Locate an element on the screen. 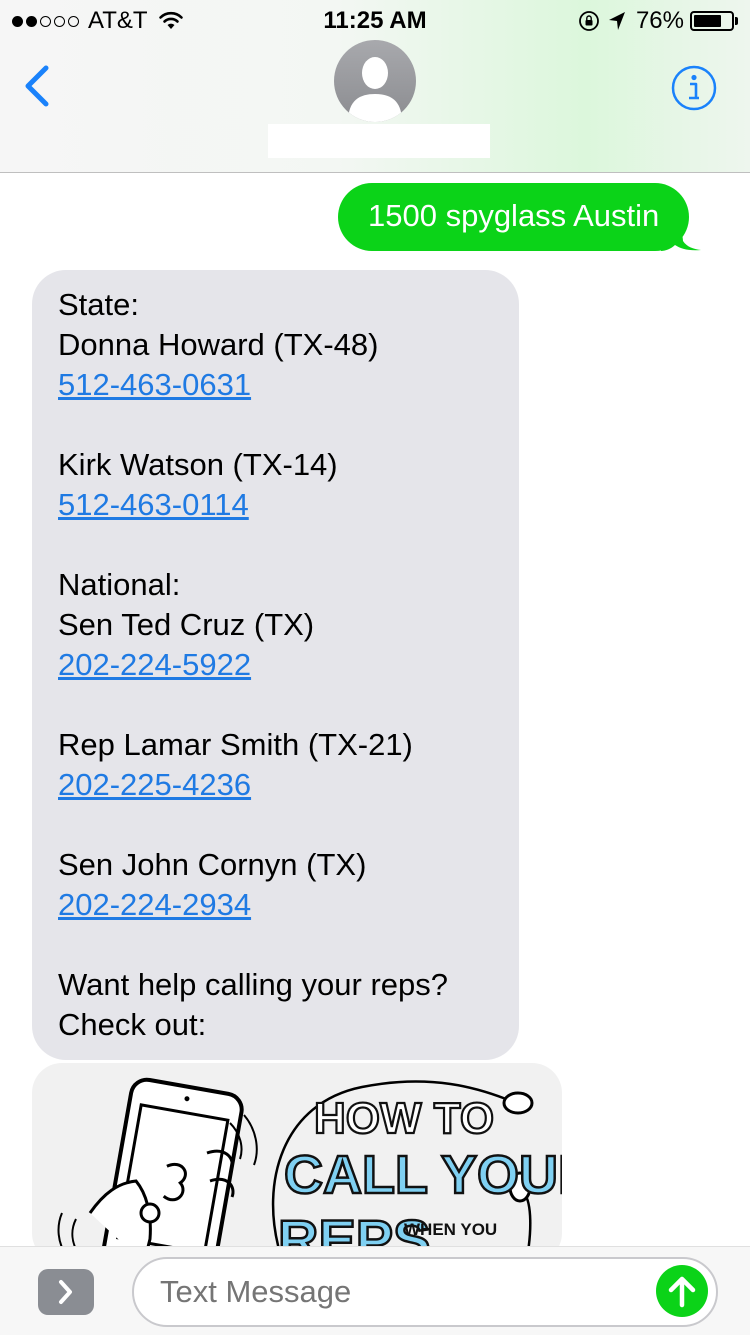  rep-name: Donna Howard (TX-48) is located at coordinates (218, 344).